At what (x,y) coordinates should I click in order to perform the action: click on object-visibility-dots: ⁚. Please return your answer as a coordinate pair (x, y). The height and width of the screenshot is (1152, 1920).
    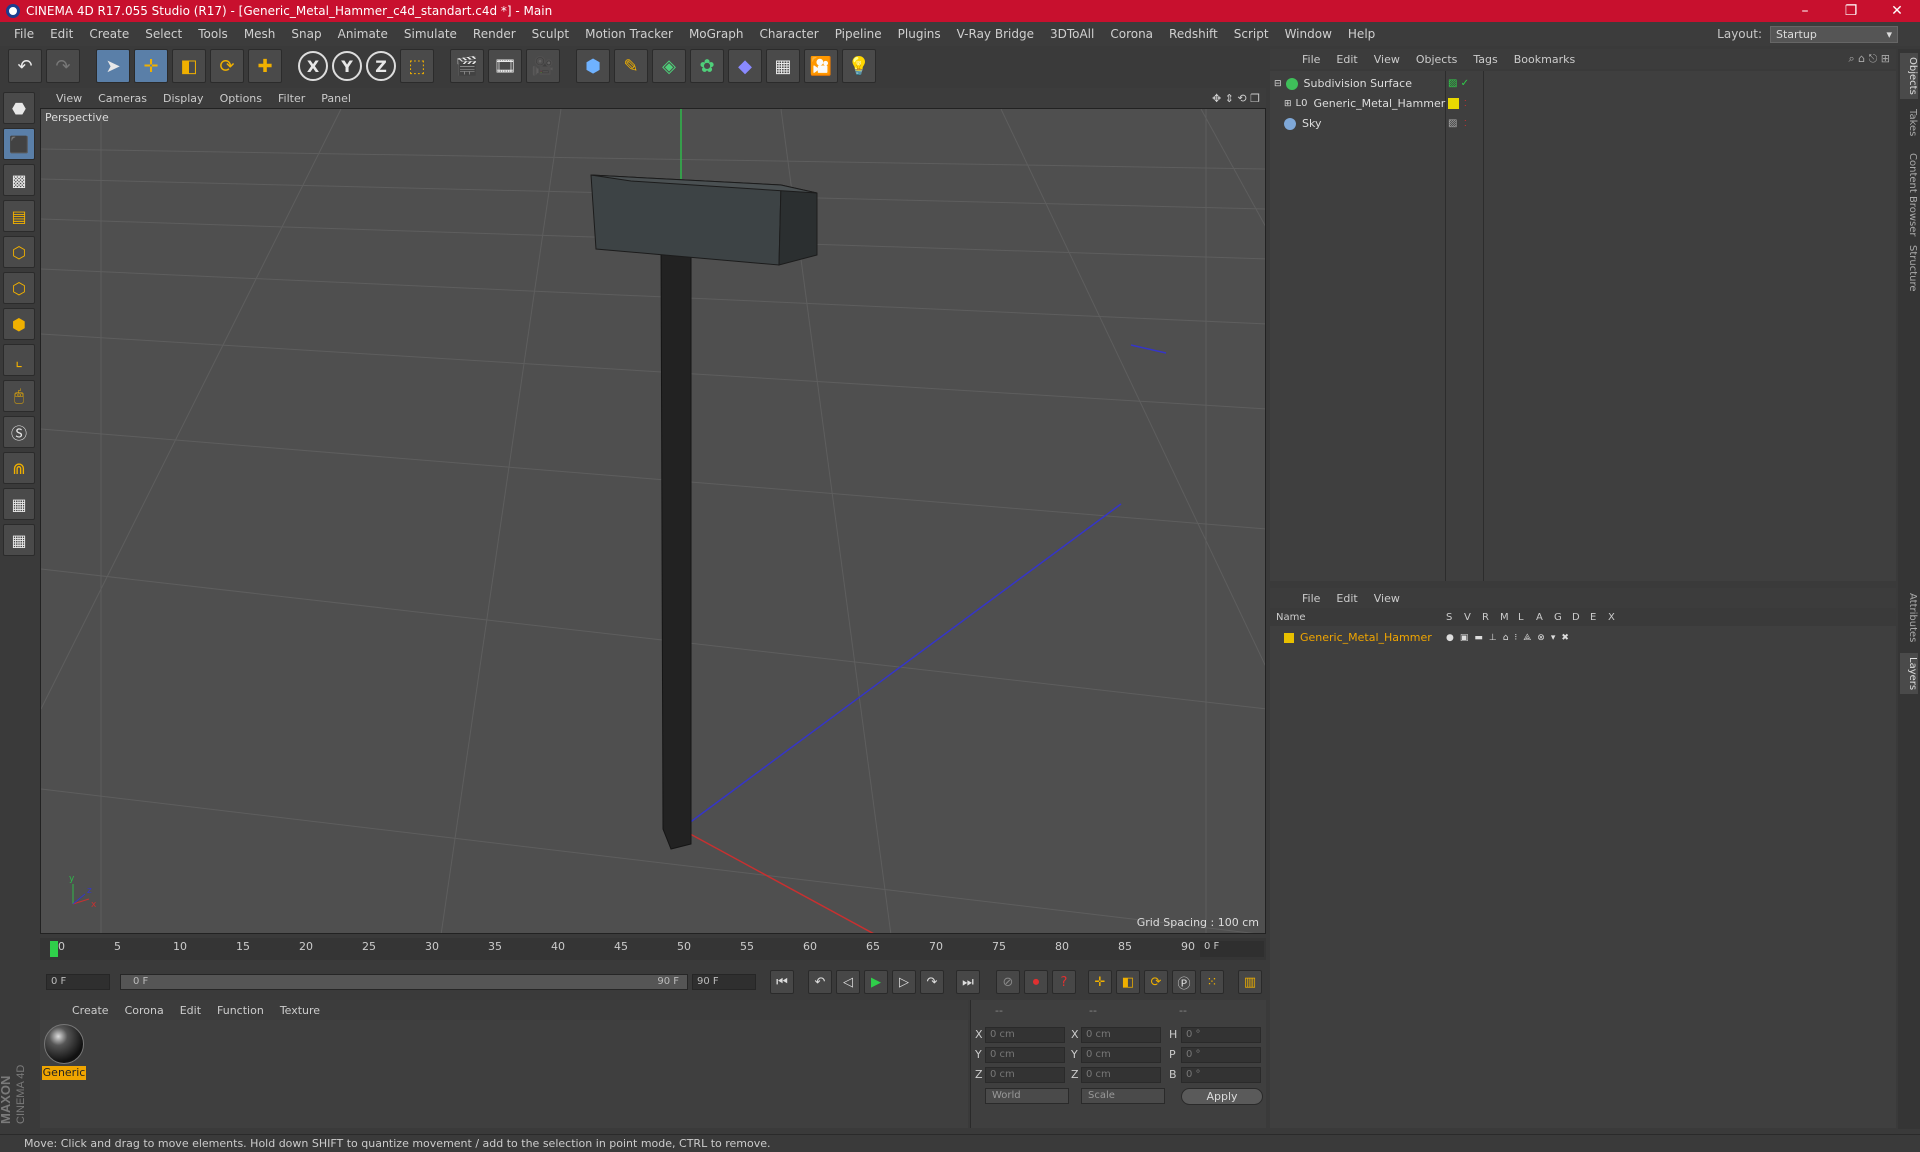
    Looking at the image, I should click on (1465, 123).